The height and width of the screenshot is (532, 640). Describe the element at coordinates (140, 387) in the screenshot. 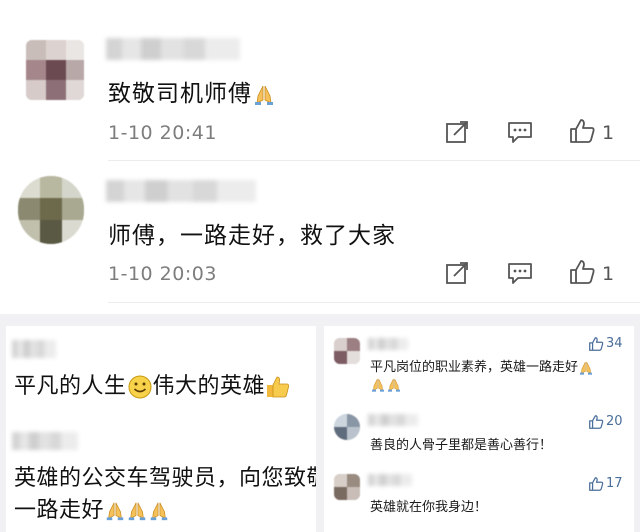

I see `smile-icon` at that location.